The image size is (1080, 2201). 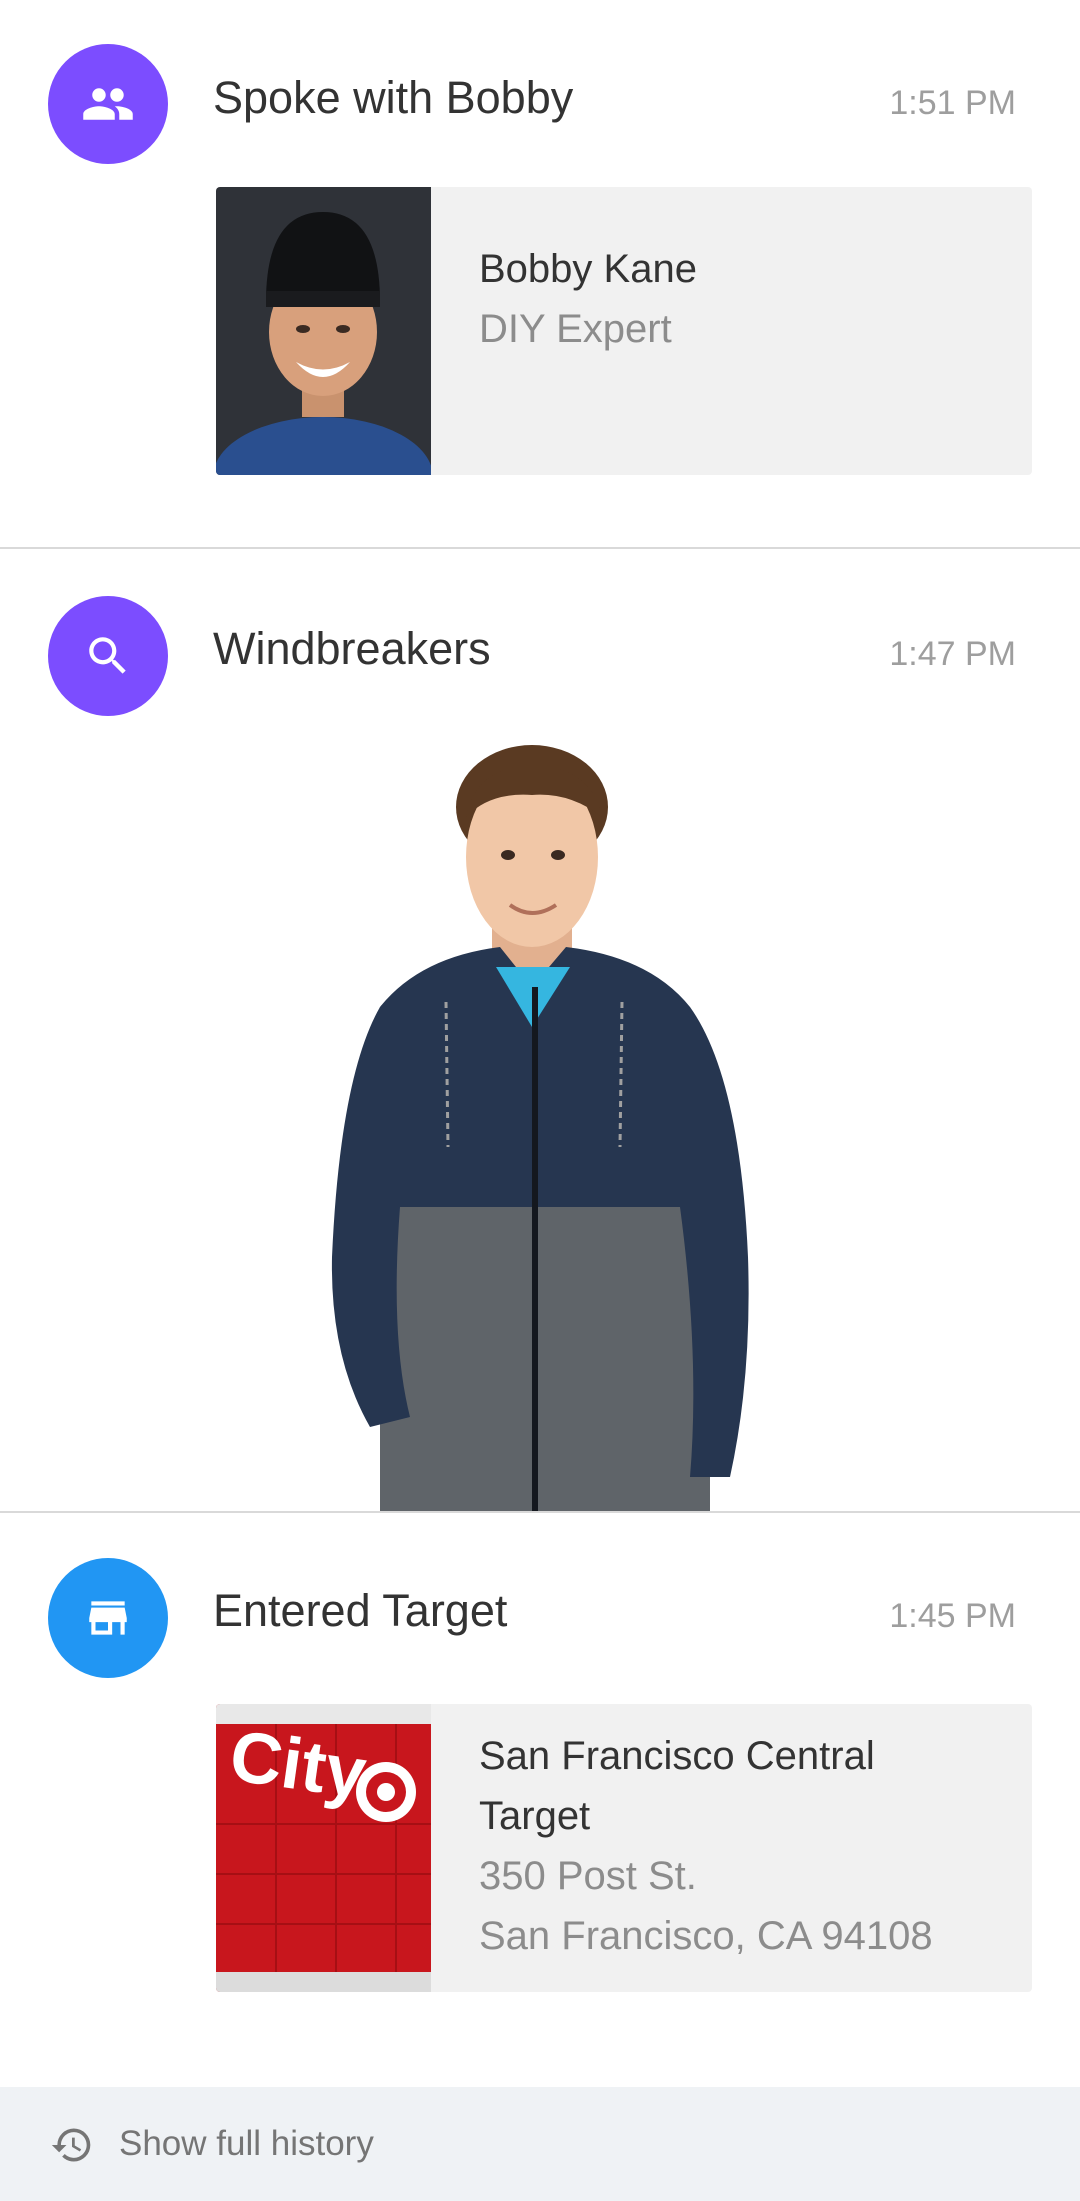 I want to click on show-full-history-label: Show full history, so click(x=246, y=2143).